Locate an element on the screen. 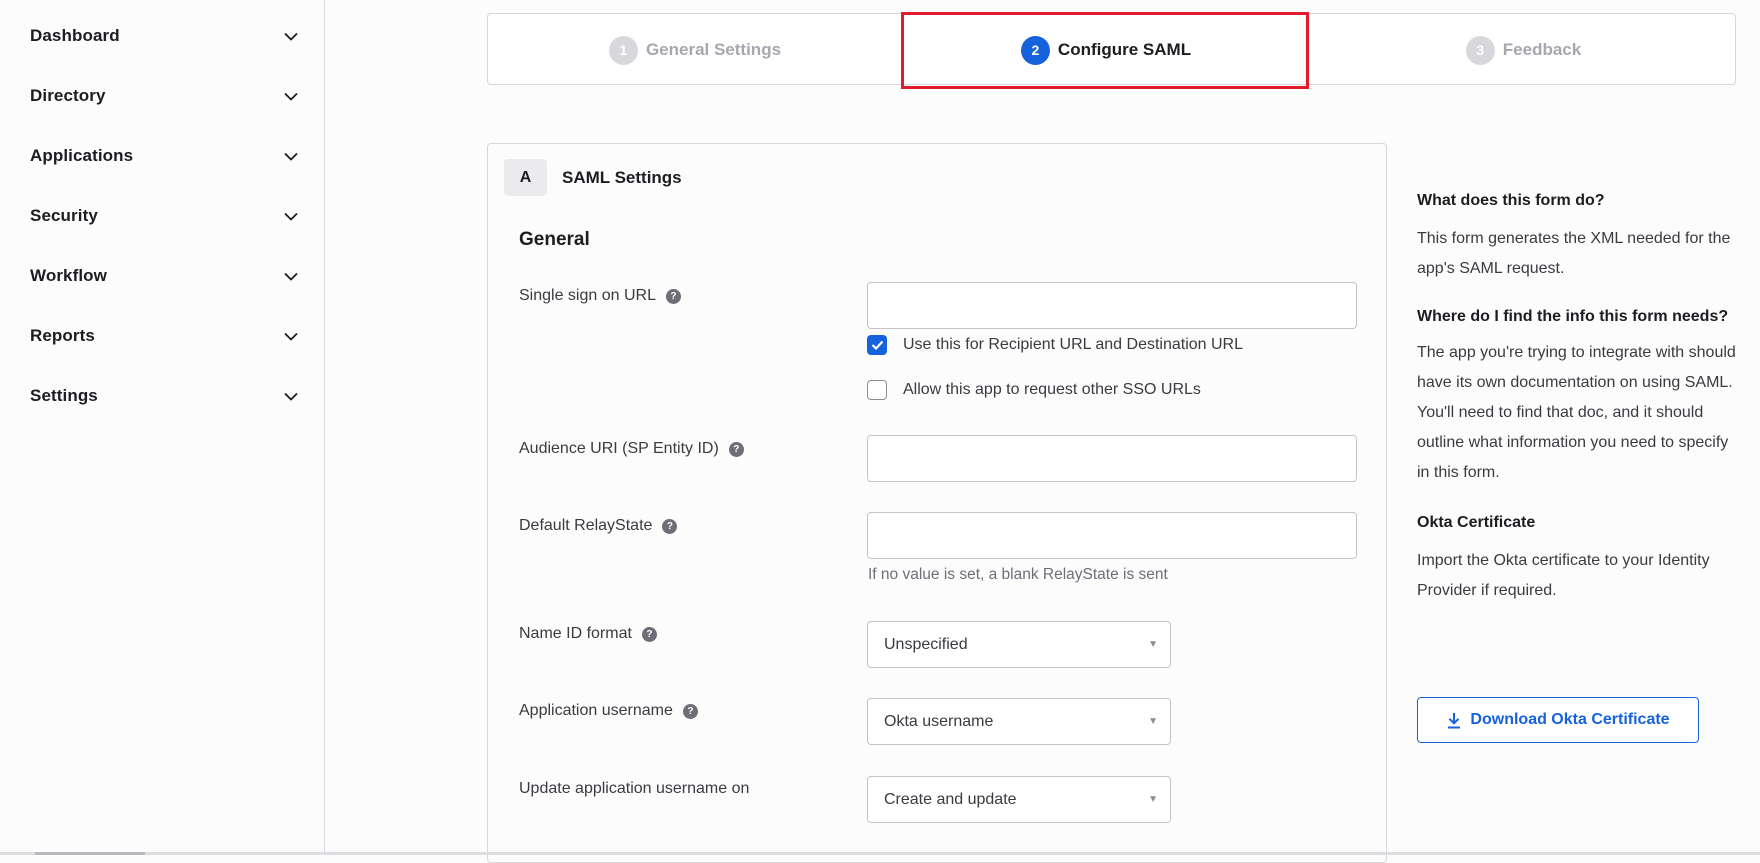  sidebar-item-directory: Directory is located at coordinates (164, 96).